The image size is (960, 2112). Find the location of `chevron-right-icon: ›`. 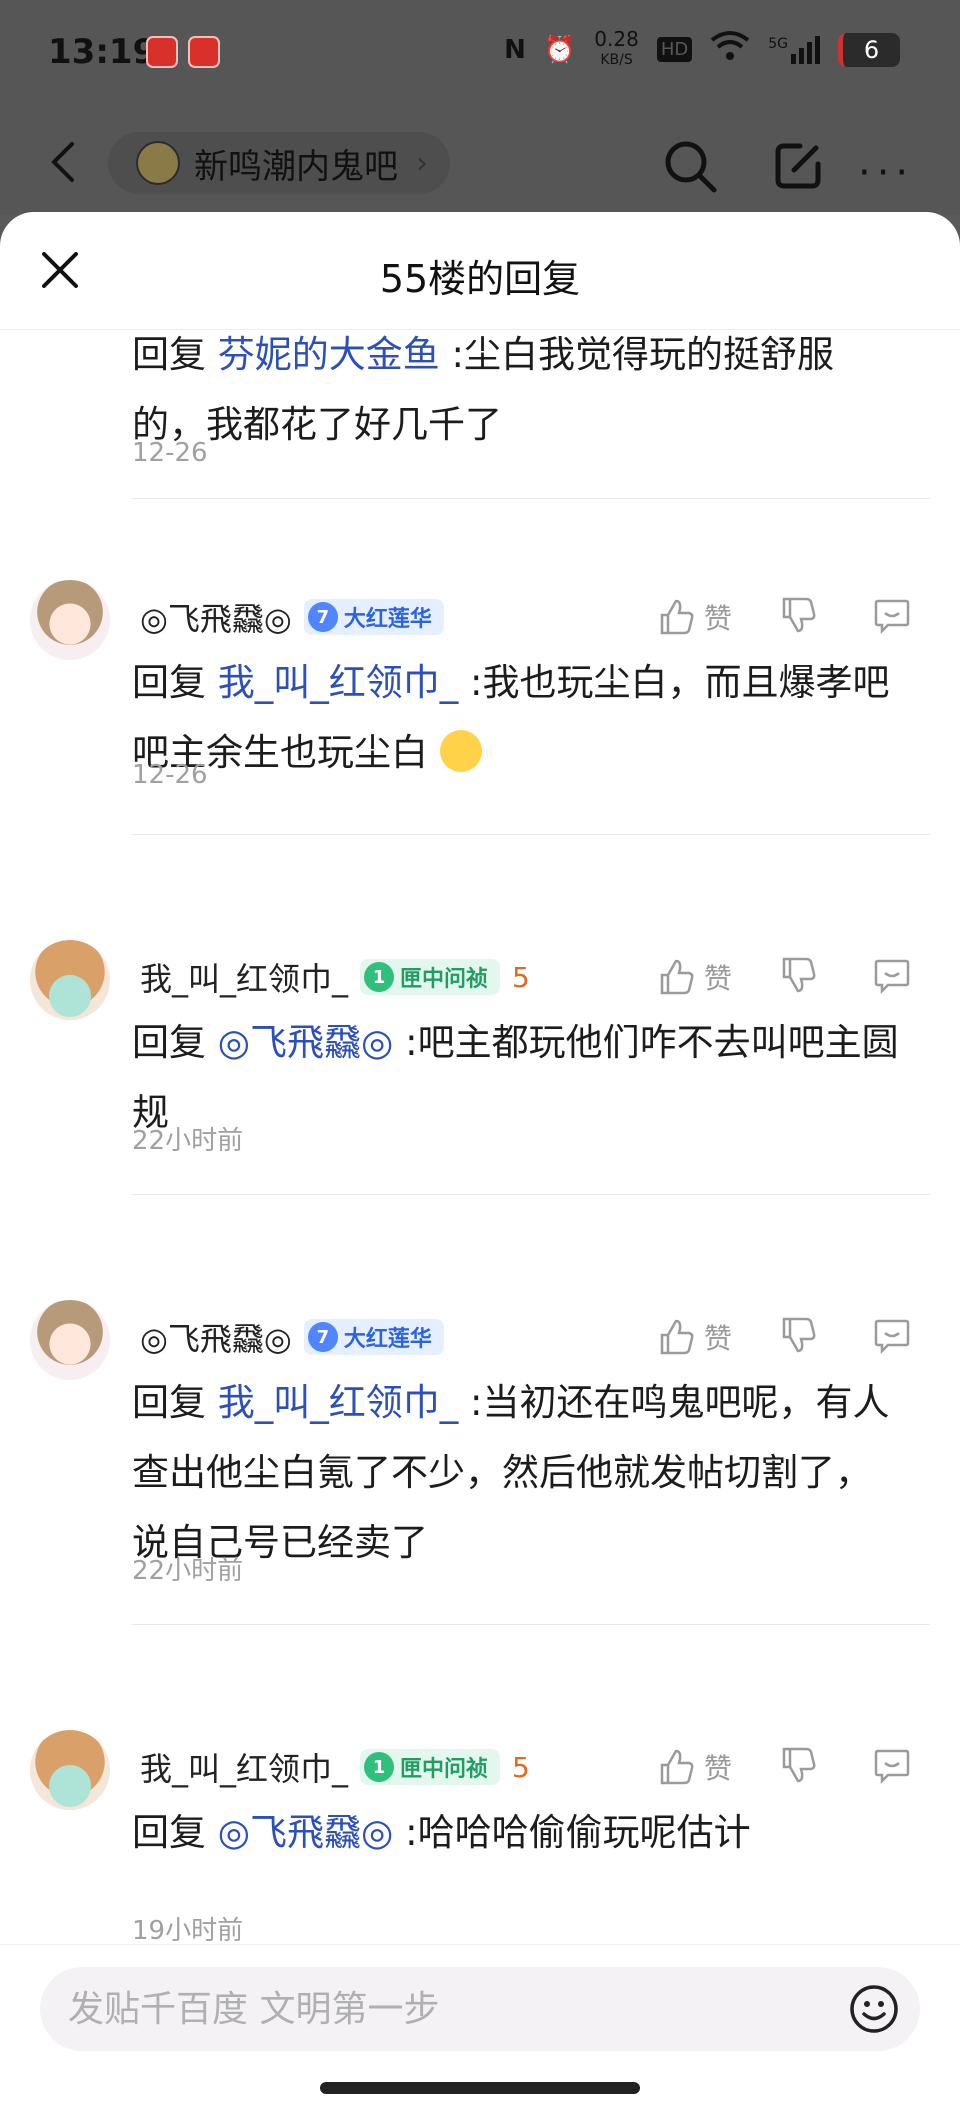

chevron-right-icon: › is located at coordinates (422, 163).